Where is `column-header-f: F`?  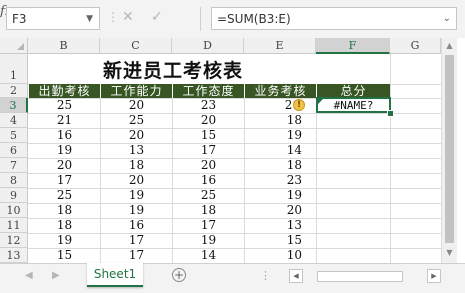 column-header-f: F is located at coordinates (353, 46).